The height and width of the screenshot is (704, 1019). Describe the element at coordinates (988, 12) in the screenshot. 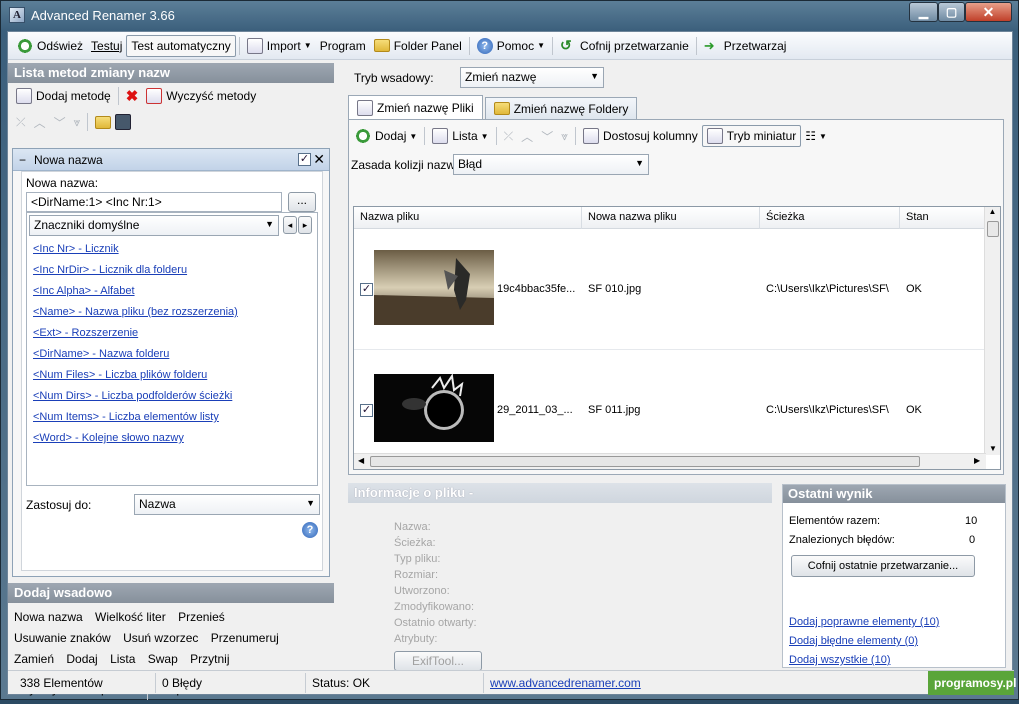

I see `close-button: ✕` at that location.